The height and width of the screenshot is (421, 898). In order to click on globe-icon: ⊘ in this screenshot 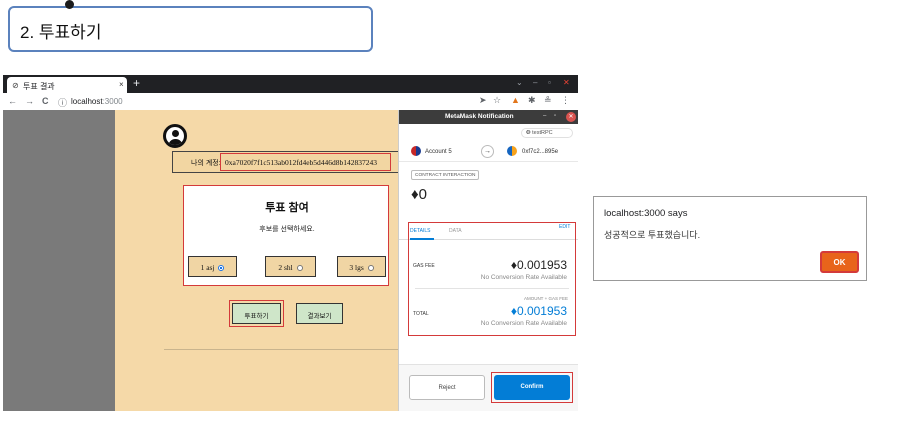, I will do `click(15, 85)`.